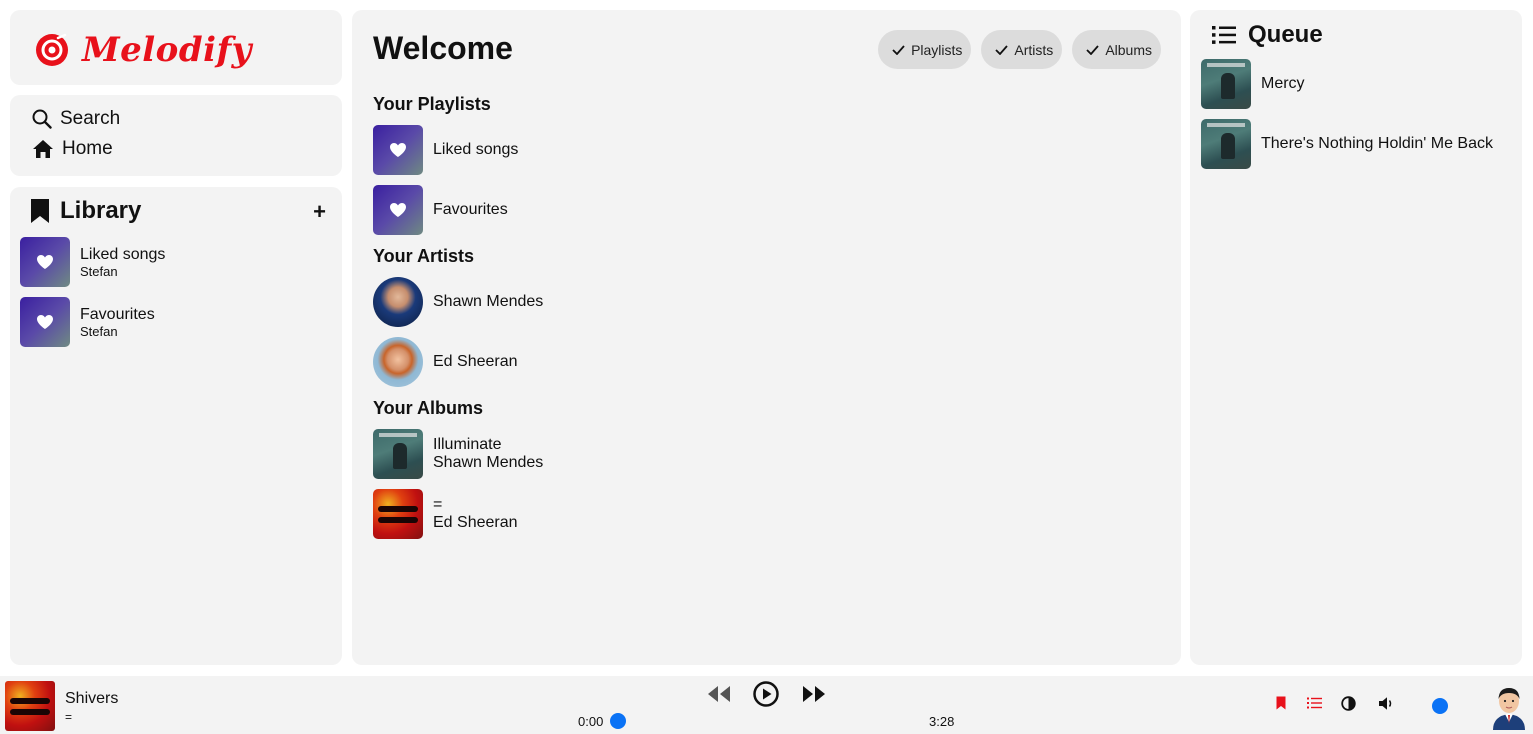 The width and height of the screenshot is (1533, 734). I want to click on playlist-row: Liked songs, so click(445, 150).